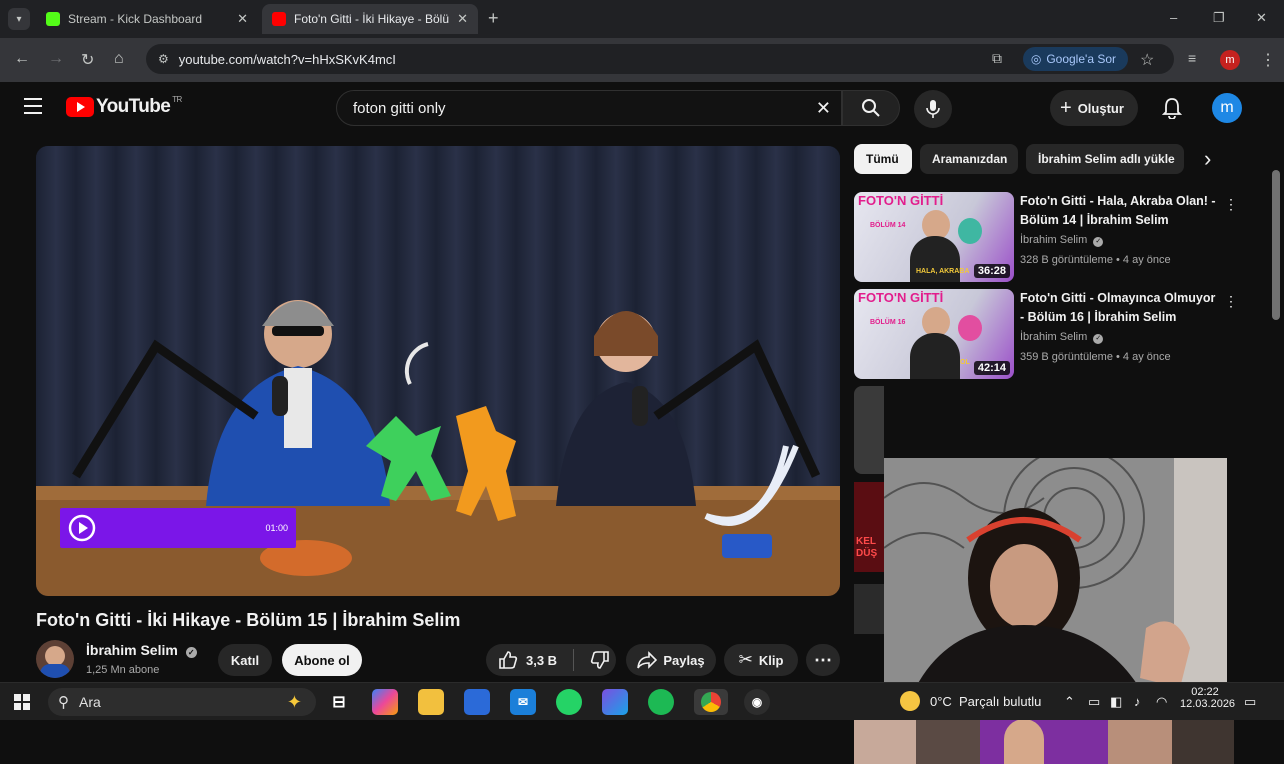 This screenshot has width=1284, height=764. Describe the element at coordinates (771, 660) in the screenshot. I see `clip-label: Klip` at that location.